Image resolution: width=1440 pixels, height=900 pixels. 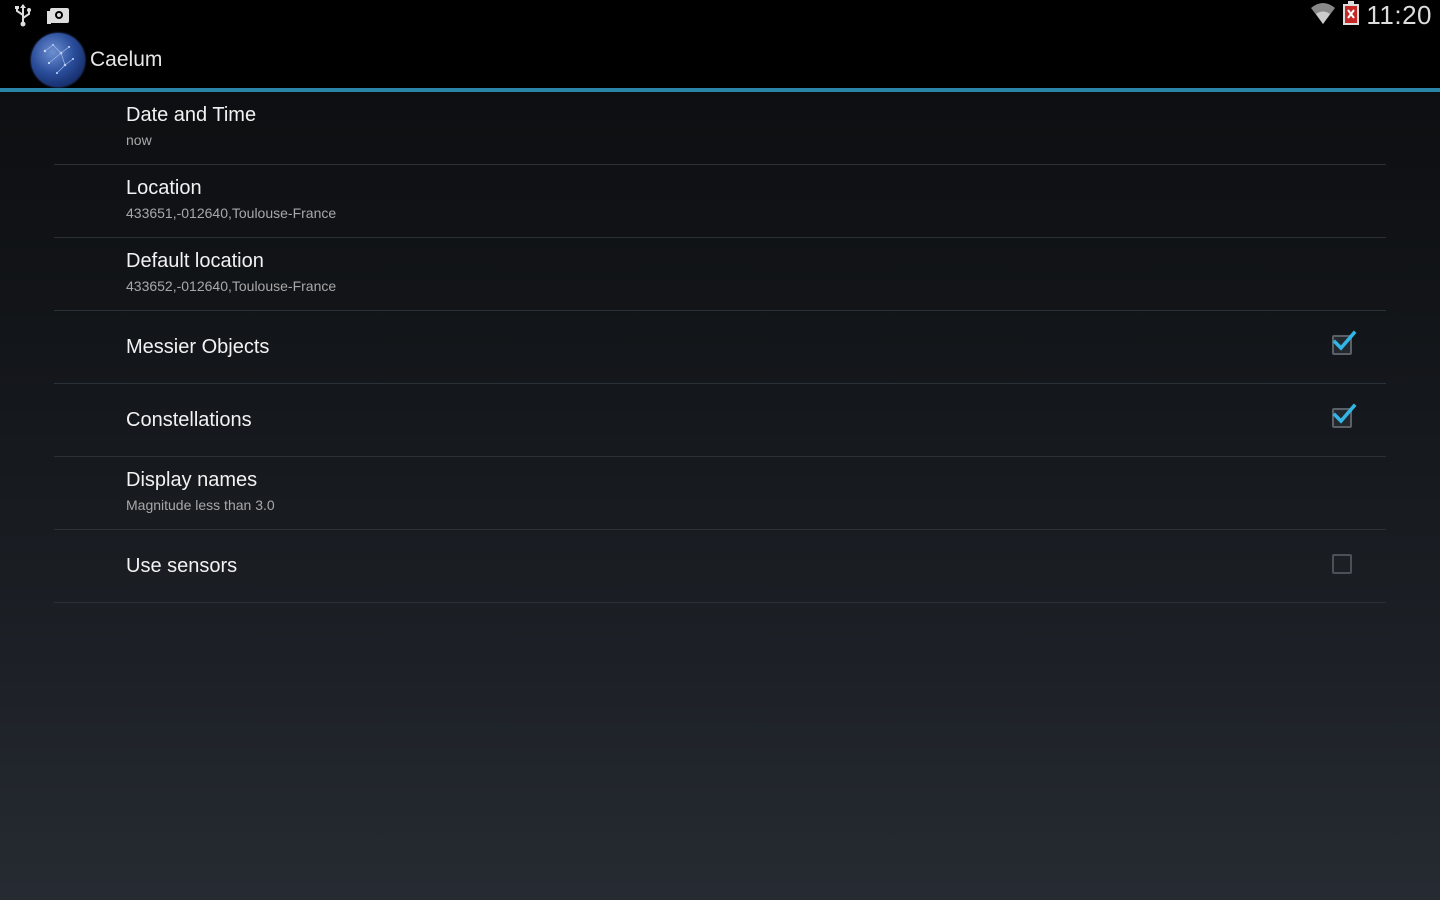 What do you see at coordinates (23, 17) in the screenshot?
I see `usb-icon` at bounding box center [23, 17].